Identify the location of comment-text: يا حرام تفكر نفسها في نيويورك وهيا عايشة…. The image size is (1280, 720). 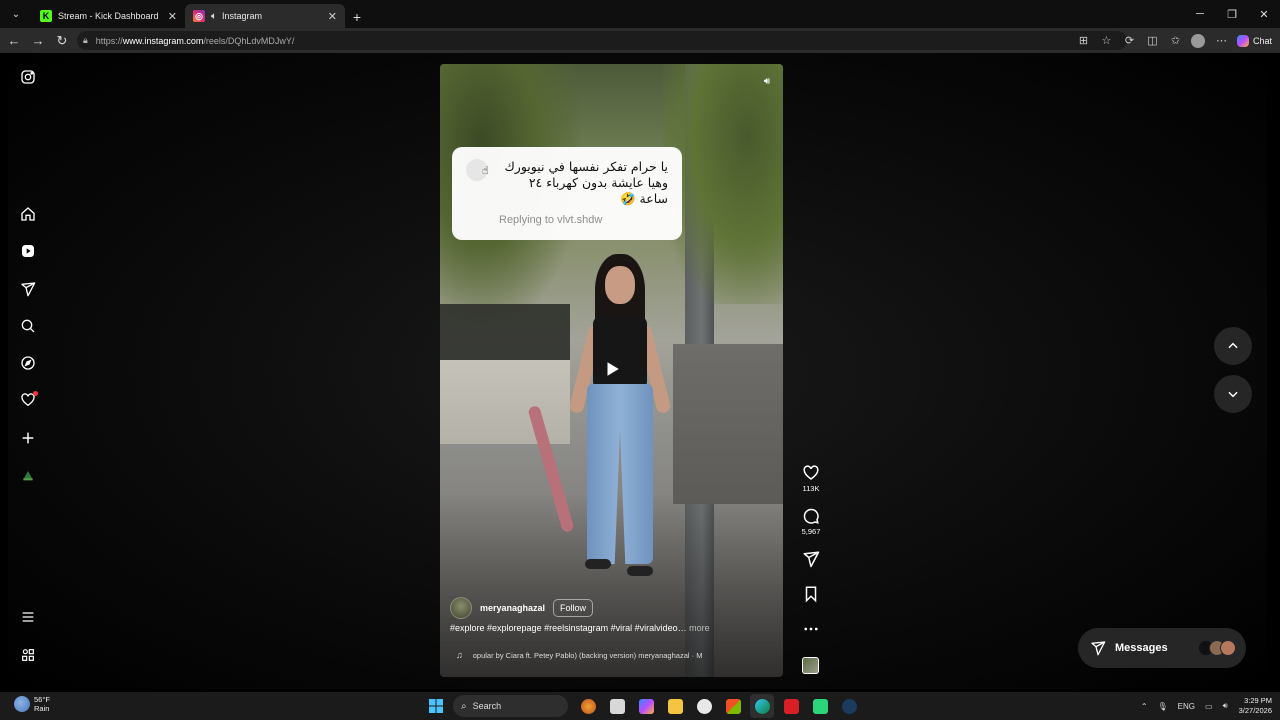
(583, 183).